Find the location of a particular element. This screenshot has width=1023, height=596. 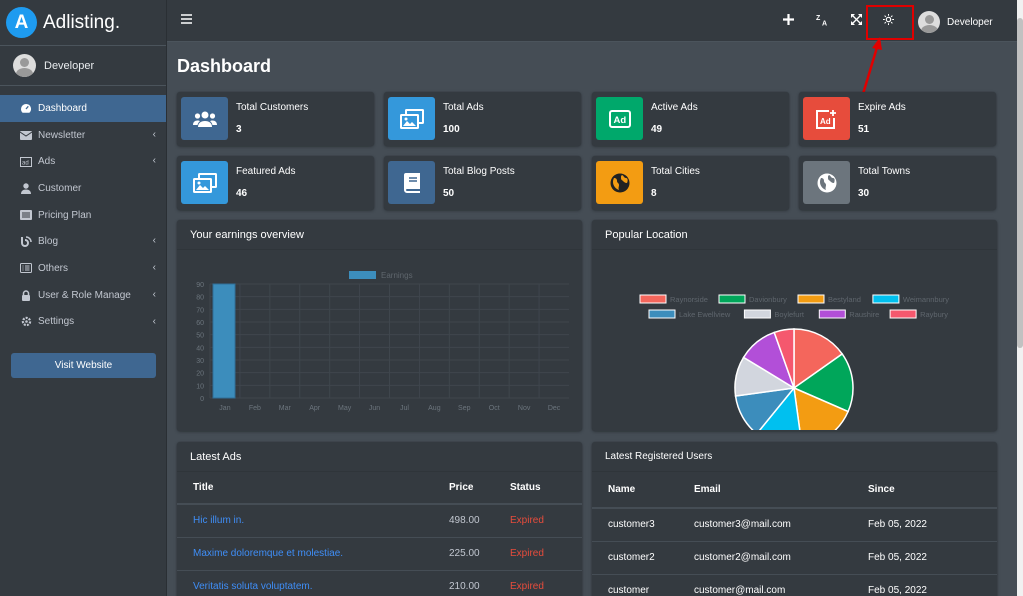

table-row: customer customer@mail.com Feb 05, 2022 is located at coordinates (794, 585).